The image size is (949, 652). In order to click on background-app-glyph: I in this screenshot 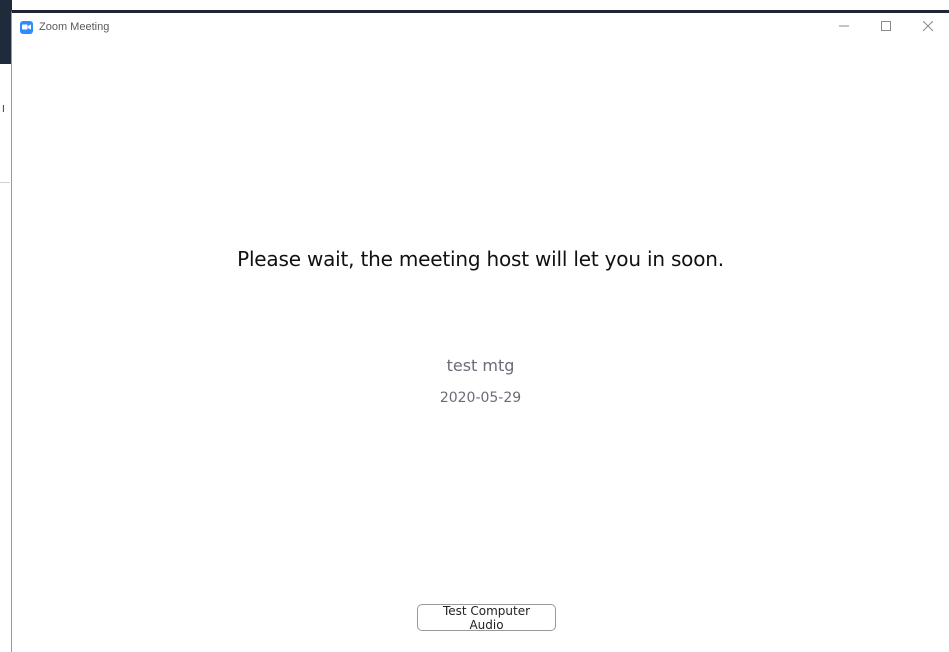, I will do `click(3, 109)`.